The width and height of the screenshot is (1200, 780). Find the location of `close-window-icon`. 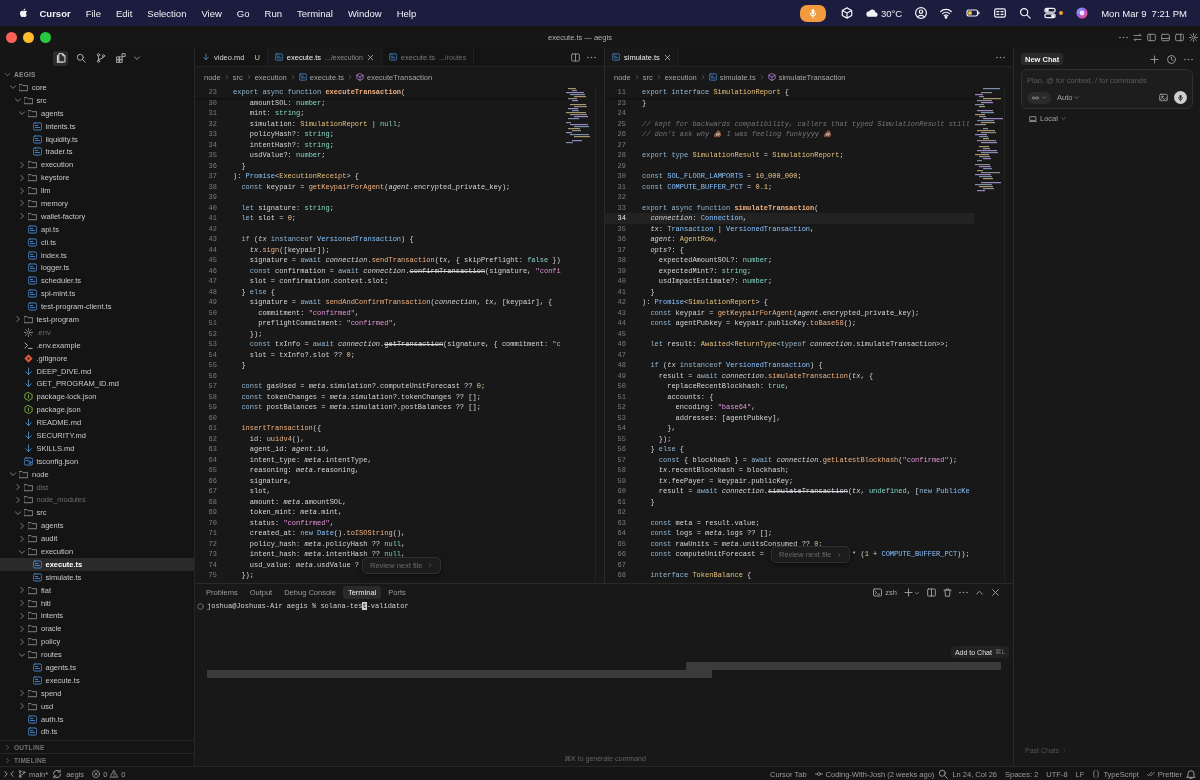

close-window-icon is located at coordinates (11, 37).